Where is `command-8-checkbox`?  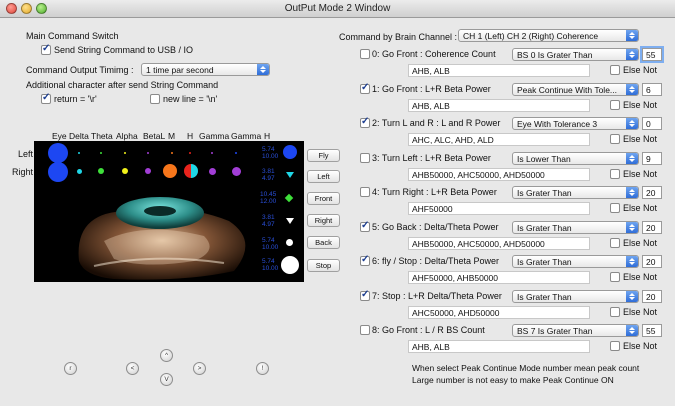 command-8-checkbox is located at coordinates (365, 330).